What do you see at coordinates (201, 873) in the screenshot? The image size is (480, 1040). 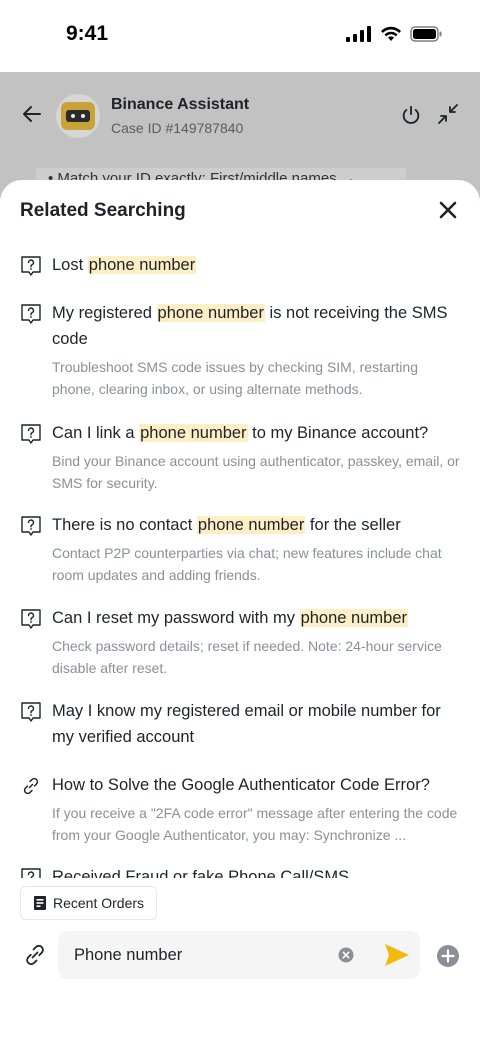 I see `item-question: Received Fraud or fake Phone Call/SMS` at bounding box center [201, 873].